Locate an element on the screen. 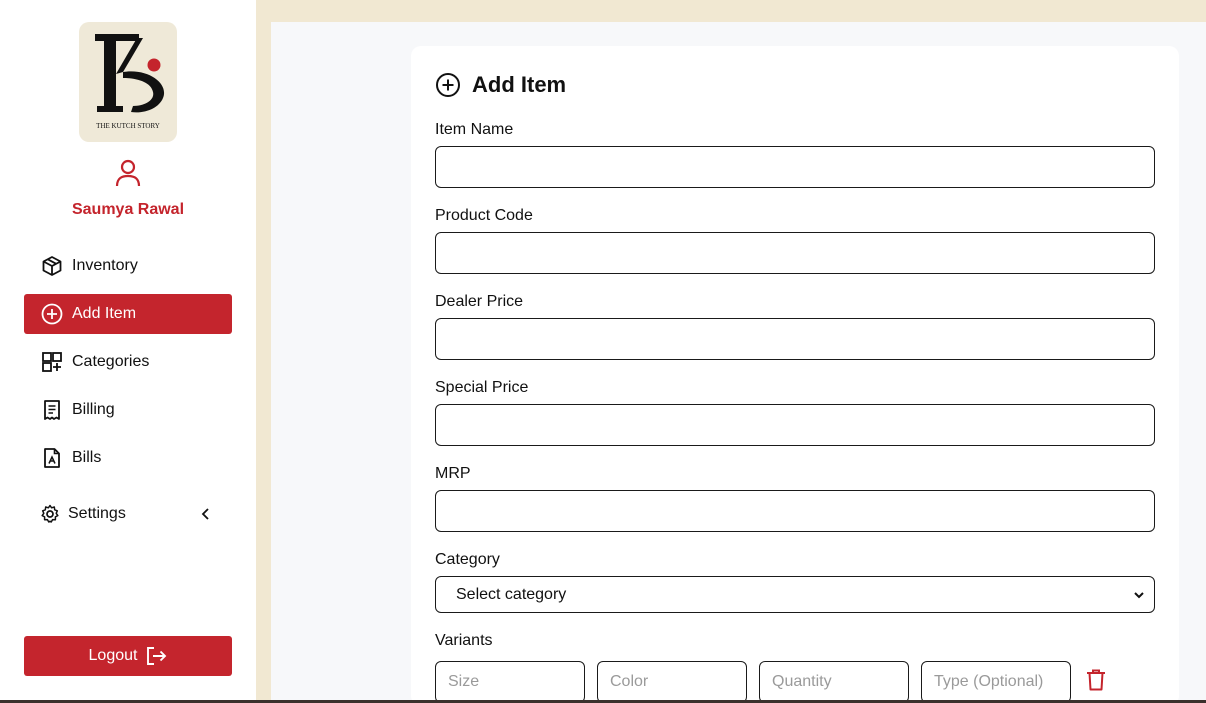 This screenshot has height=703, width=1206. file-icon is located at coordinates (52, 458).